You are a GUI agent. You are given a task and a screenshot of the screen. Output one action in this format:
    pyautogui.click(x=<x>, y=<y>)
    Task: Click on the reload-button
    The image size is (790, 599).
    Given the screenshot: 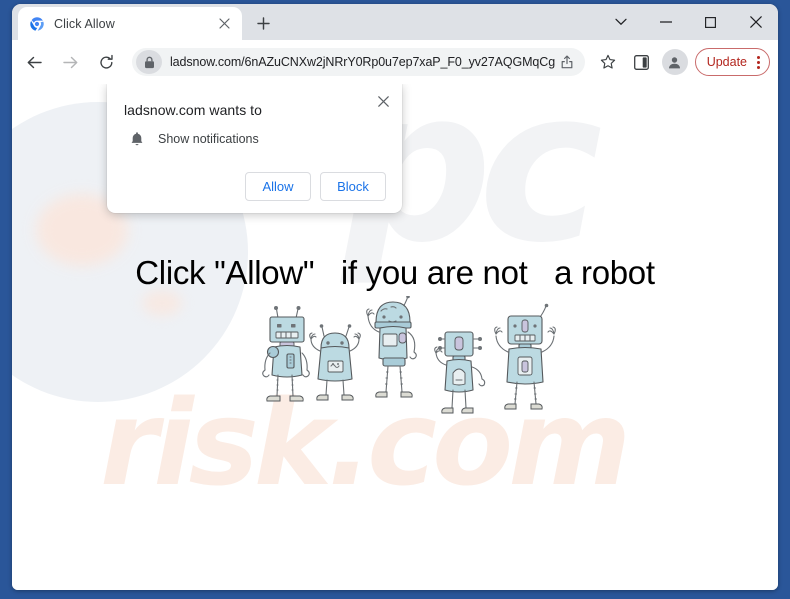 What is the action you would take?
    pyautogui.click(x=106, y=62)
    